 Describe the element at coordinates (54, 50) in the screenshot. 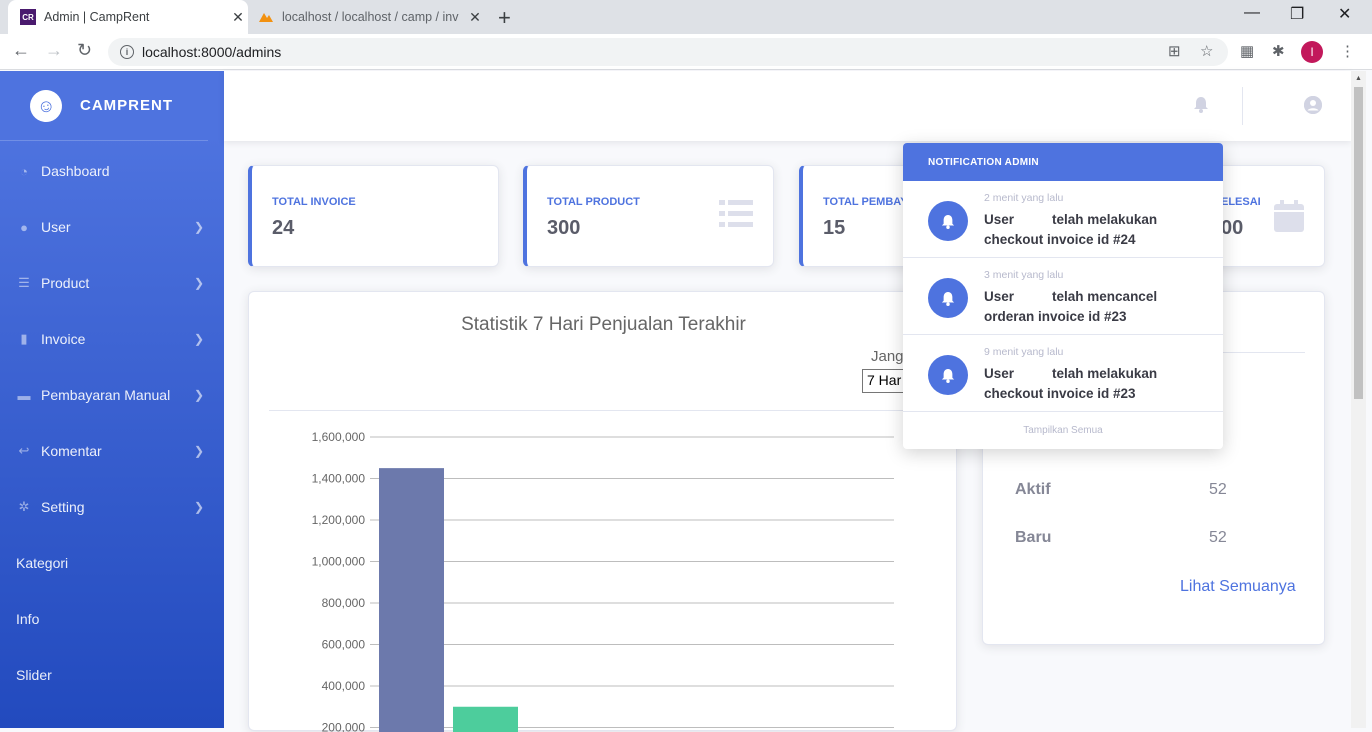

I see `forward-icon: →` at that location.